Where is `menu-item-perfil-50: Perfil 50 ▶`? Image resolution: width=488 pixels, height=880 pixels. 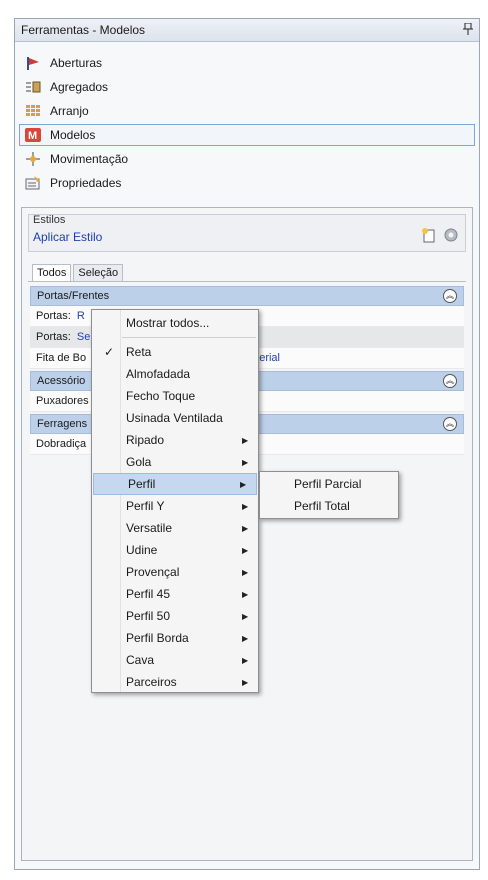 menu-item-perfil-50: Perfil 50 ▶ is located at coordinates (175, 616).